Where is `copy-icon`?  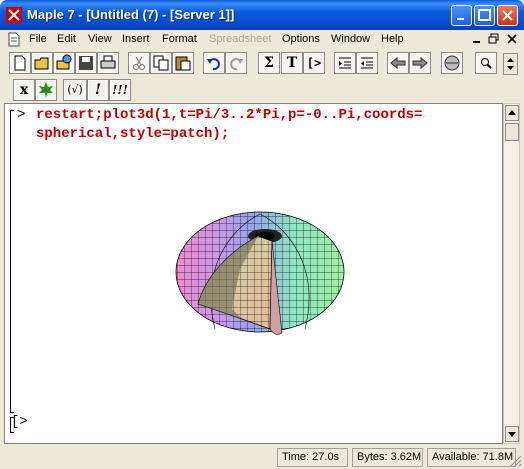
copy-icon is located at coordinates (161, 63).